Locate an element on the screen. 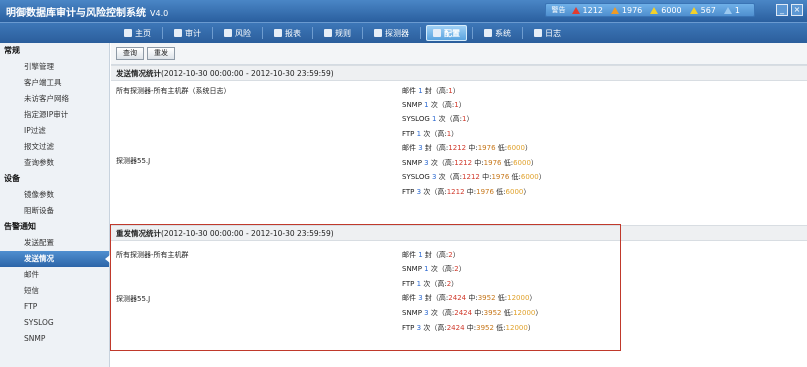  sidebar-group-device: 设备 is located at coordinates (54, 179).